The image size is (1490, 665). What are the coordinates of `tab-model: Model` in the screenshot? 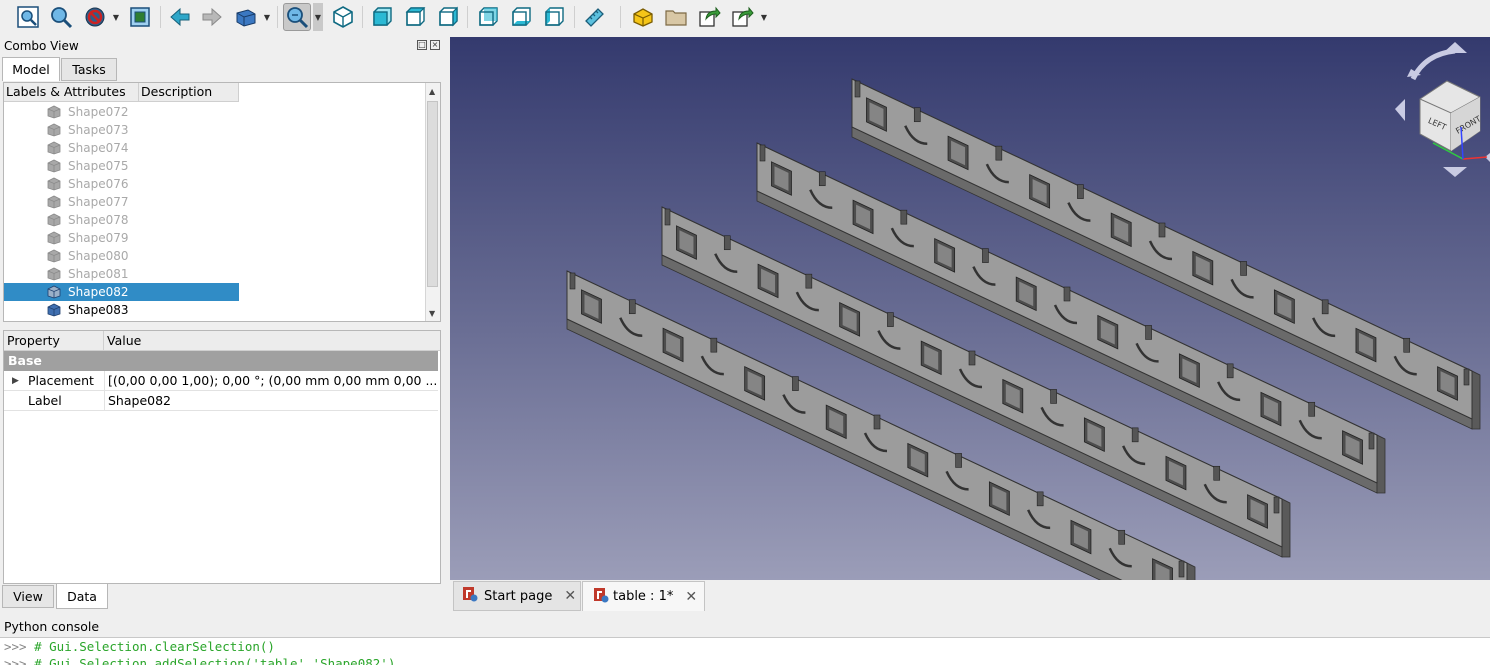 It's located at (31, 69).